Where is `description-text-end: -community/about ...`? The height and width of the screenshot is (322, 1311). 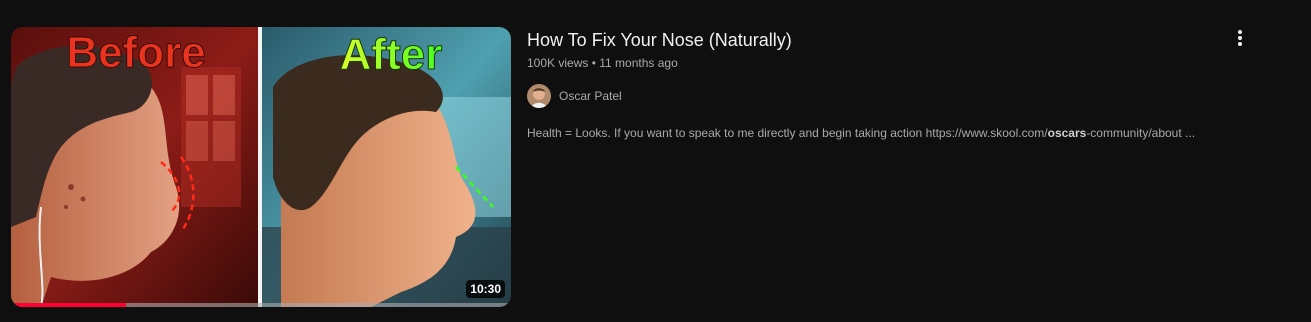
description-text-end: -community/about ... is located at coordinates (1141, 133).